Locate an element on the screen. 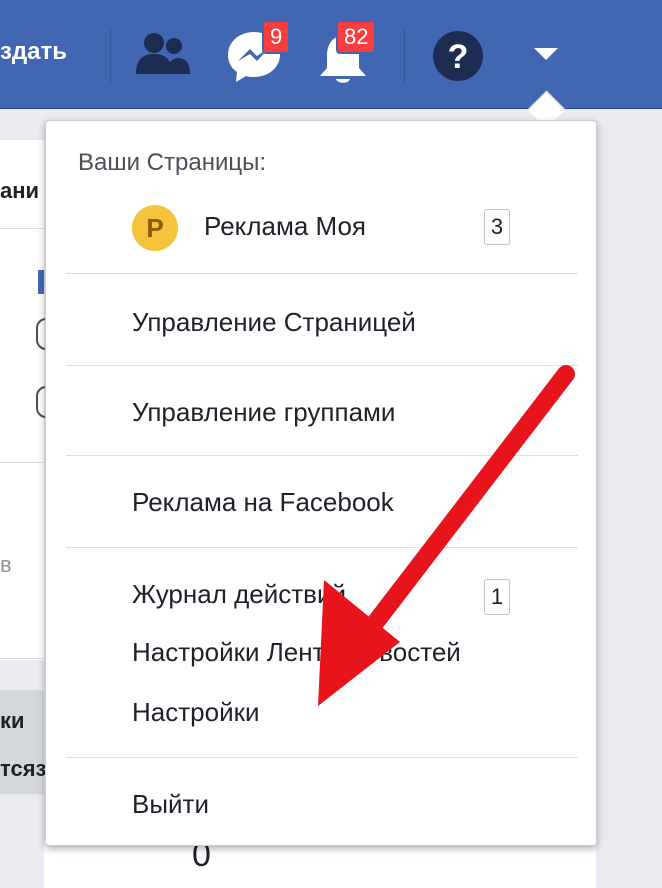 Image resolution: width=662 pixels, height=888 pixels. red-arrow-icon is located at coordinates (446, 535).